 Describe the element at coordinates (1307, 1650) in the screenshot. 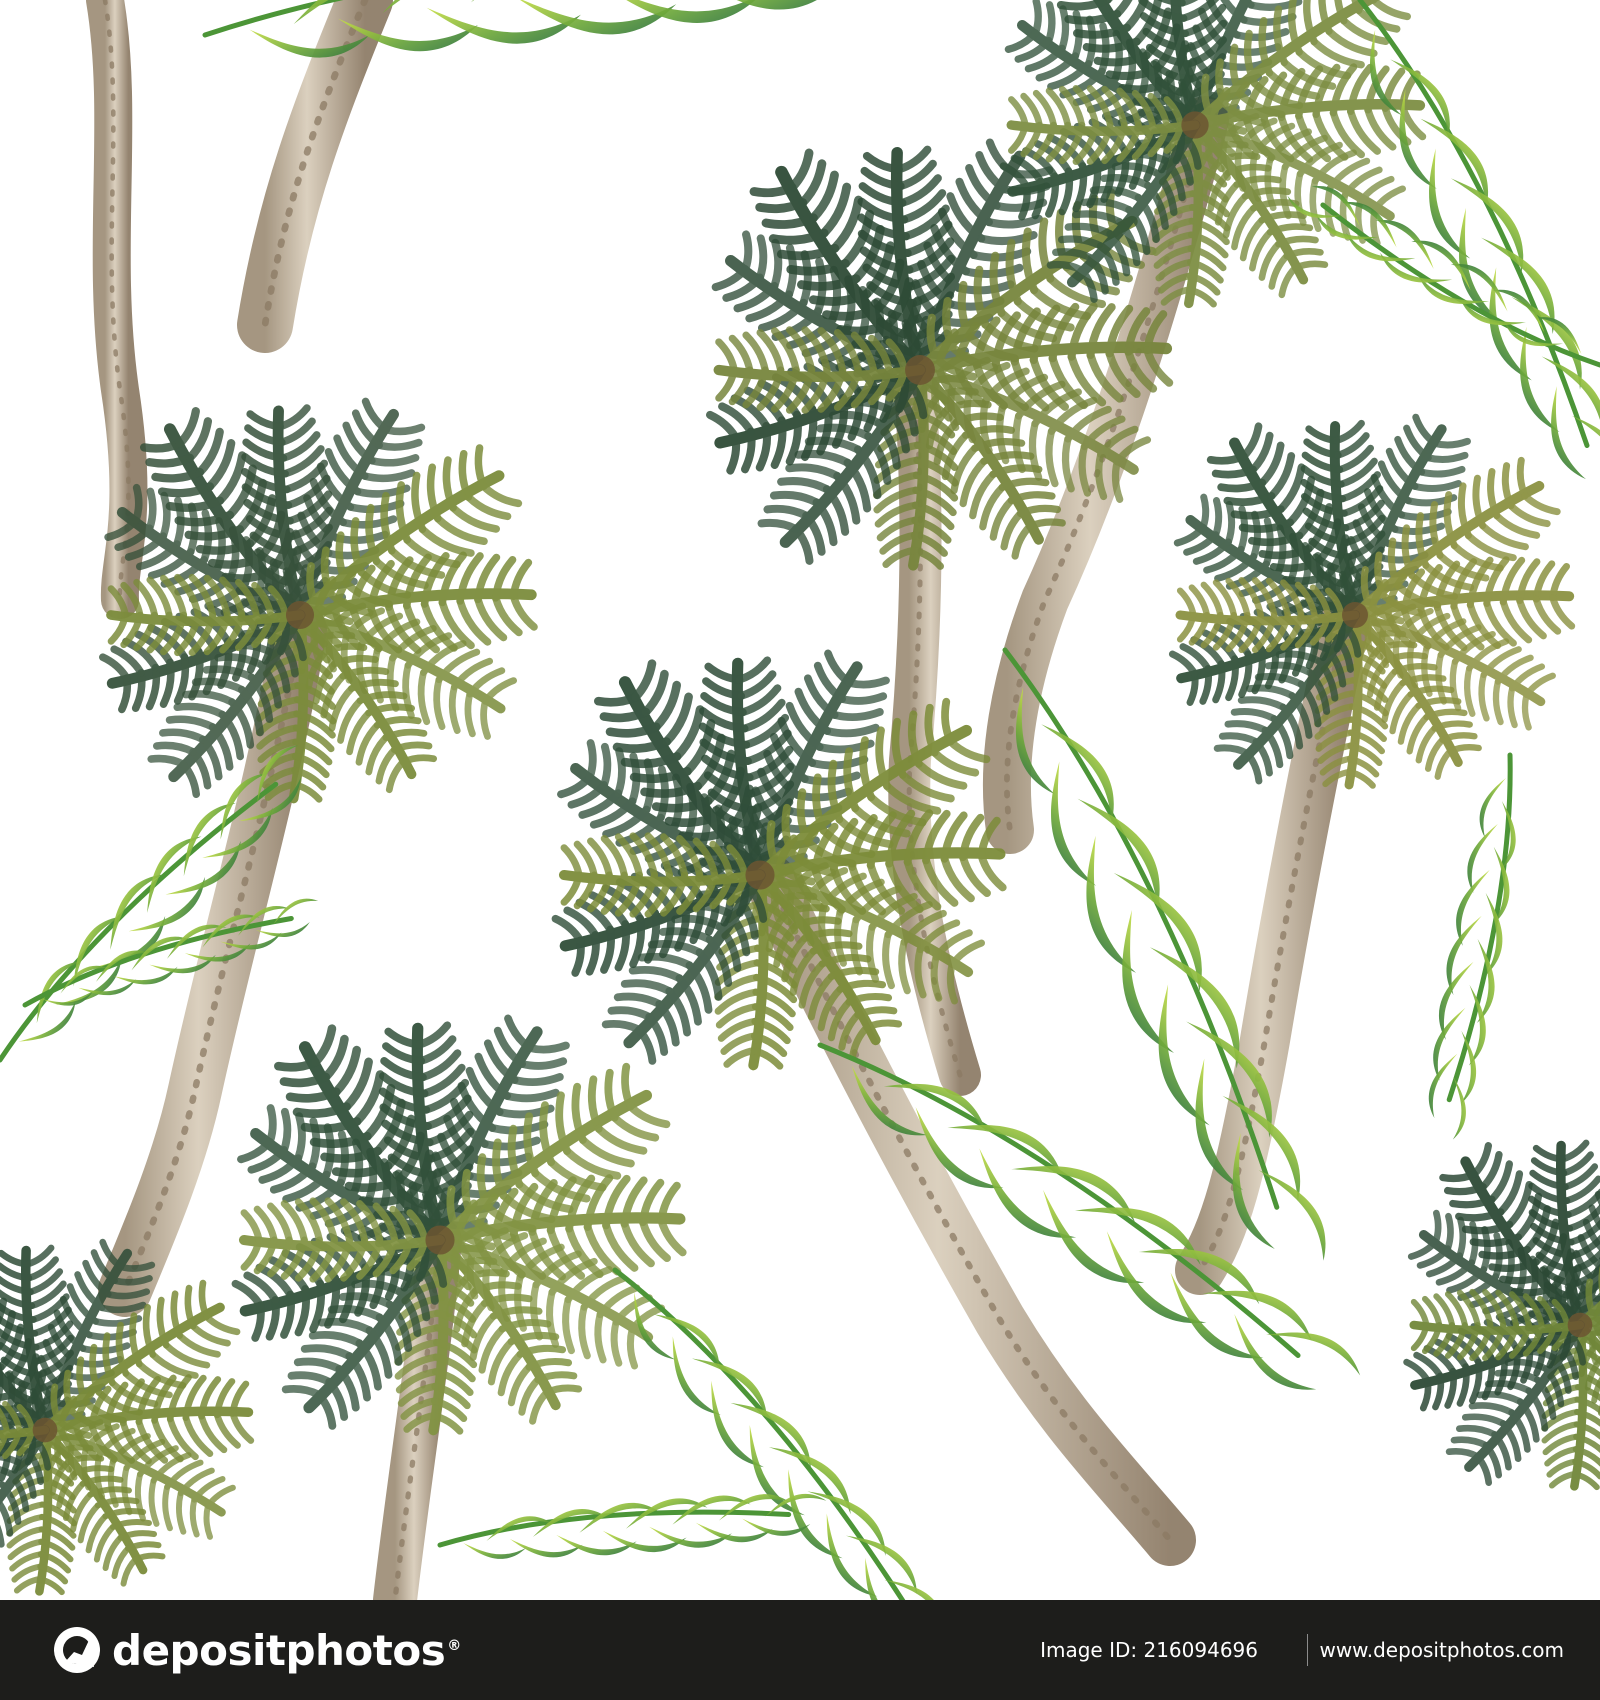

I see `footer-divider` at that location.